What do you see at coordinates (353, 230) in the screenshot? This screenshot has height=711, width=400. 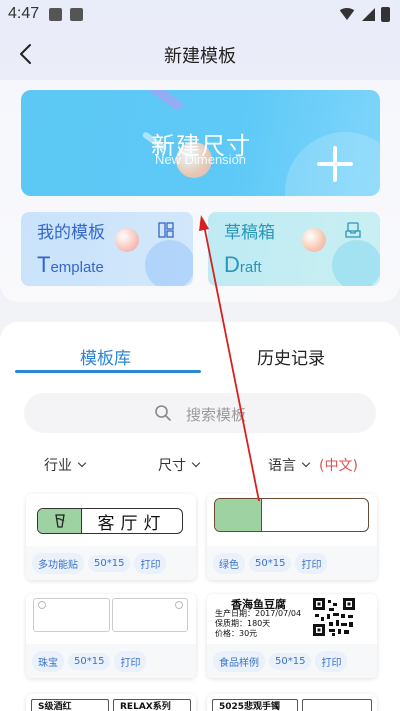 I see `draft-box-icon` at bounding box center [353, 230].